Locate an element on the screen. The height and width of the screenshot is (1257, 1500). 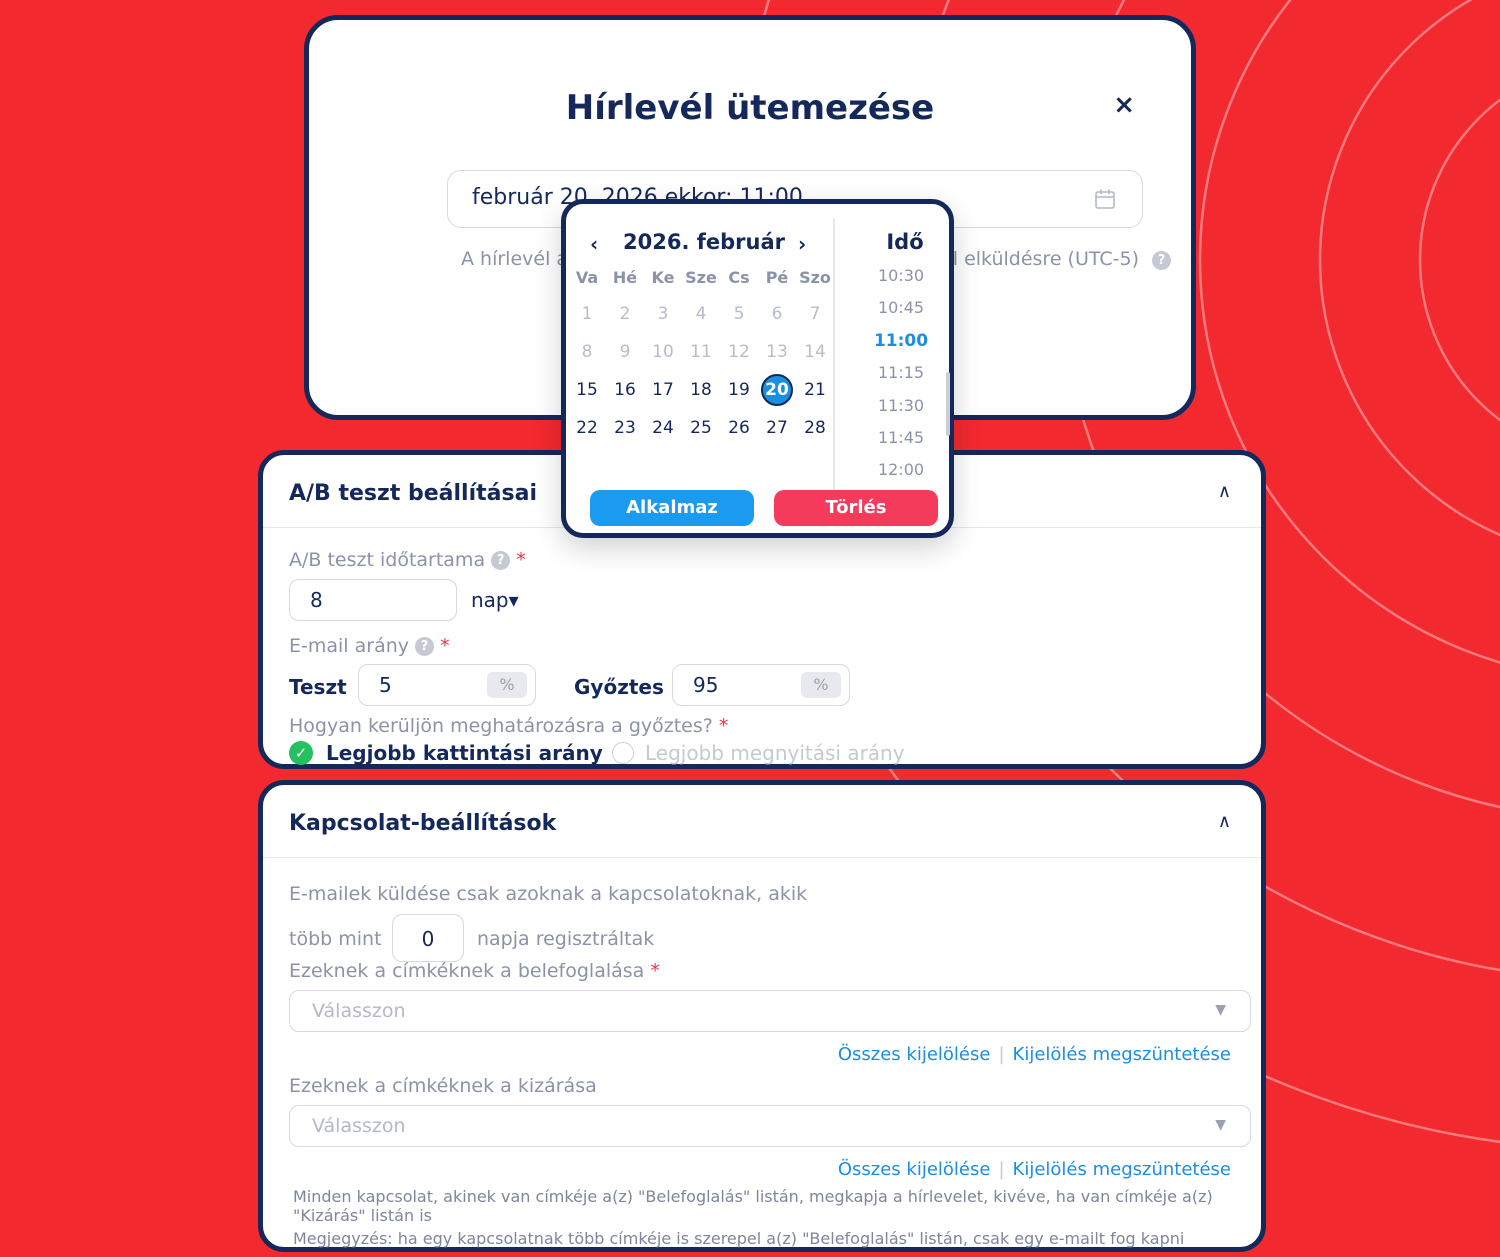
calendar-icon is located at coordinates (1105, 199).